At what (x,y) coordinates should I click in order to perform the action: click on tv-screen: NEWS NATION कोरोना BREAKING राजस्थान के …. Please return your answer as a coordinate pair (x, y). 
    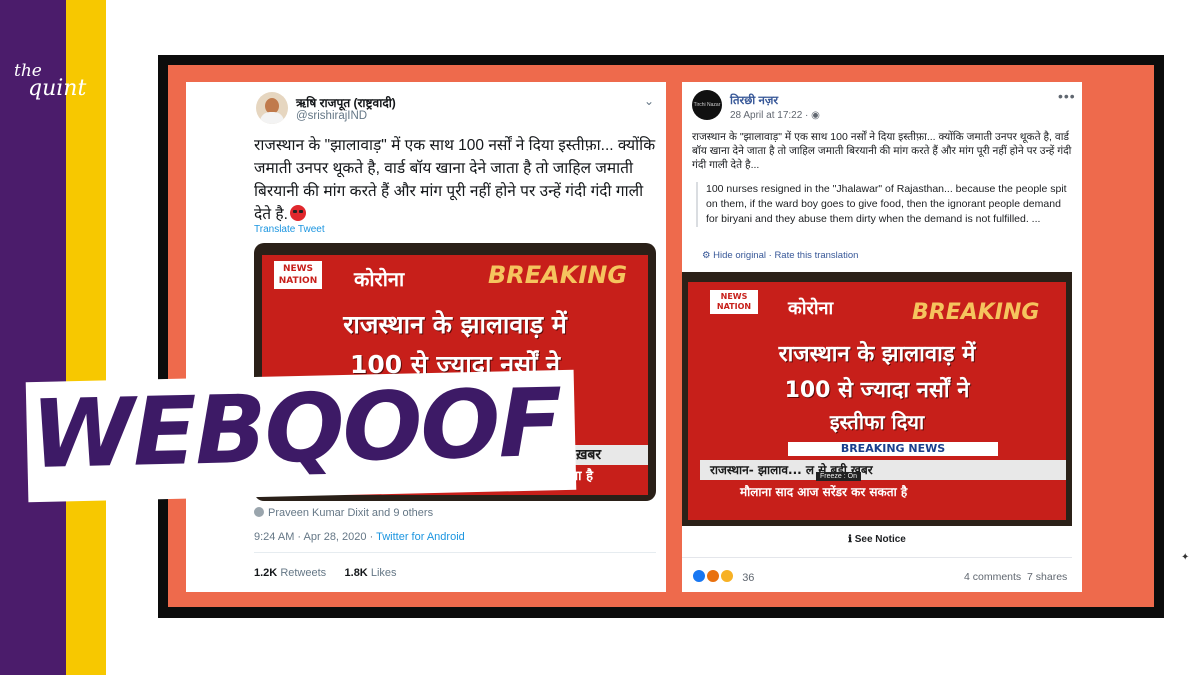
    Looking at the image, I should click on (877, 401).